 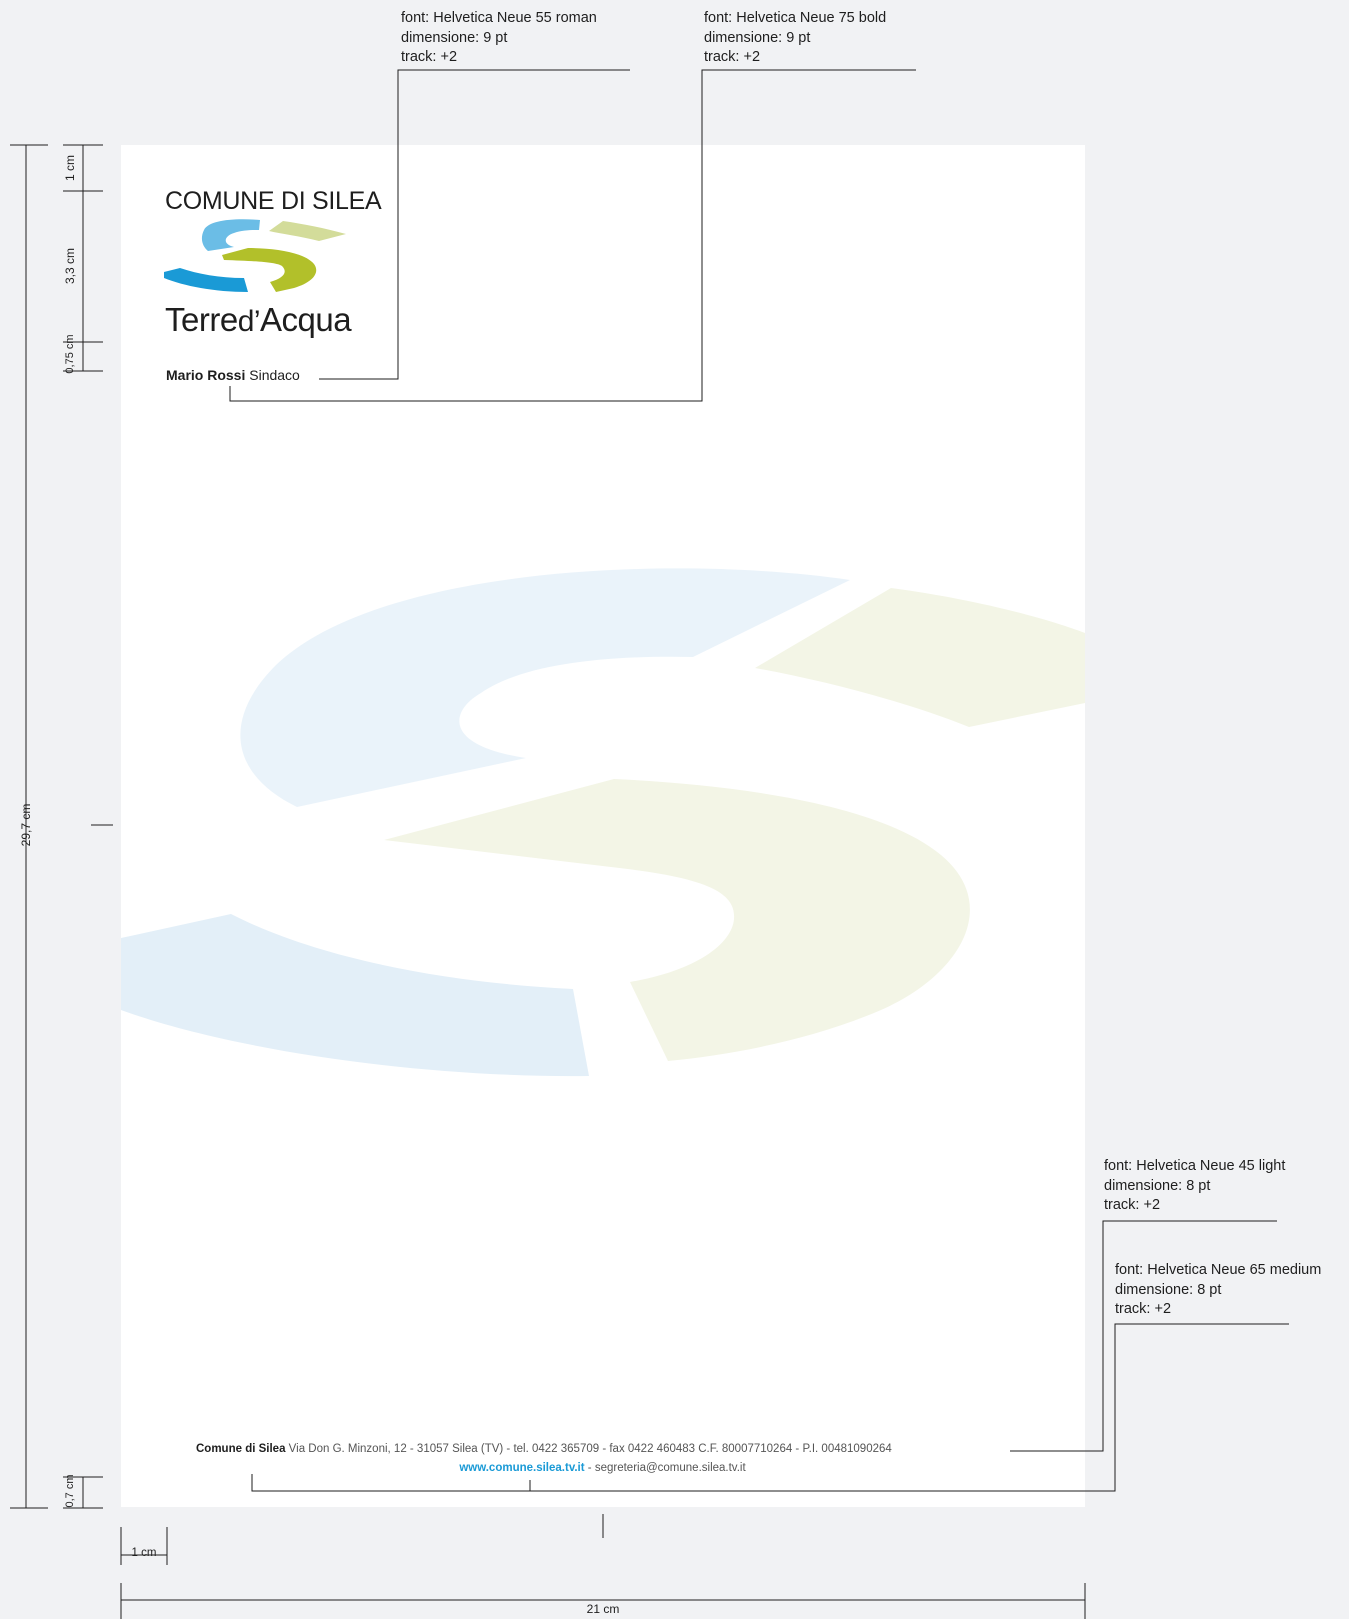 I want to click on signer-role: Sindaco, so click(x=274, y=375).